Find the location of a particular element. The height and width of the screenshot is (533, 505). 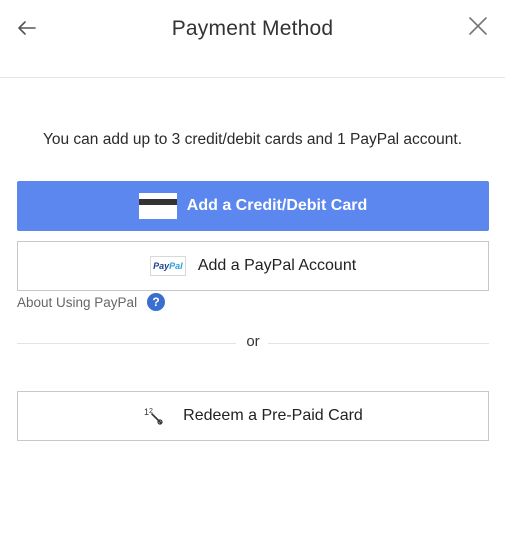

dialog-header: Payment Method is located at coordinates (252, 39).